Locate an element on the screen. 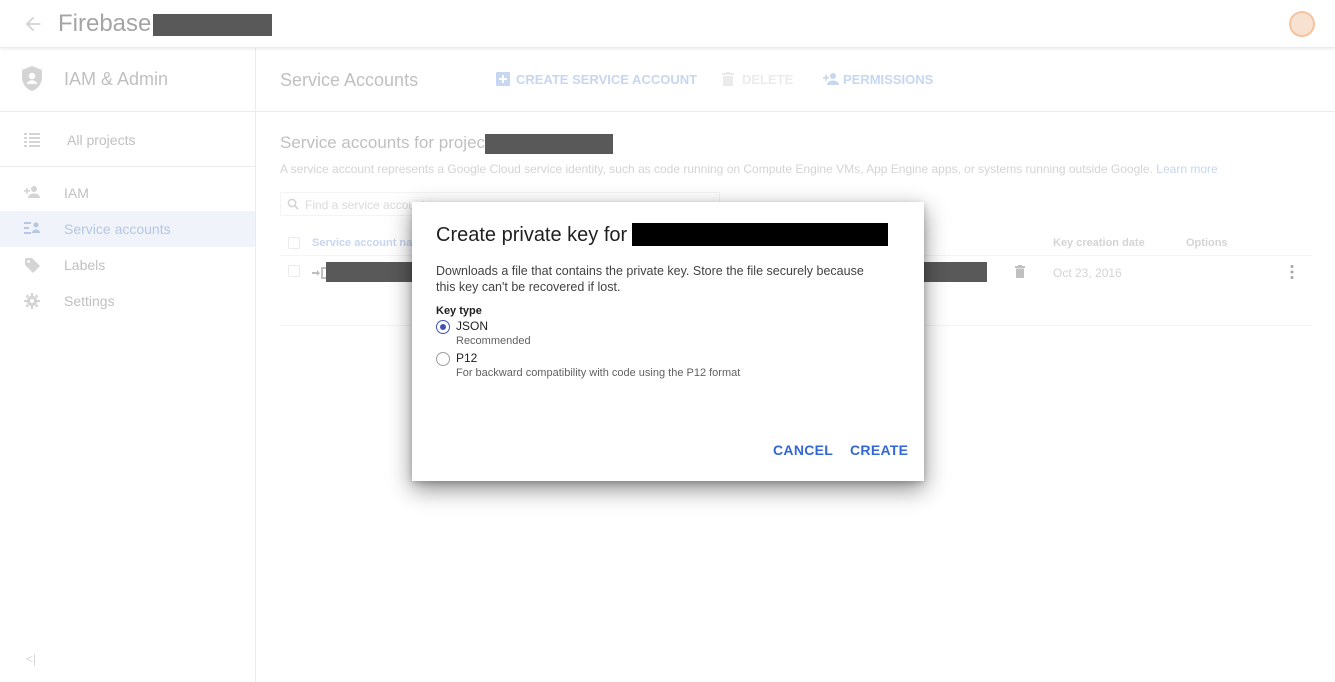 This screenshot has height=682, width=1335. p12-radio is located at coordinates (443, 359).